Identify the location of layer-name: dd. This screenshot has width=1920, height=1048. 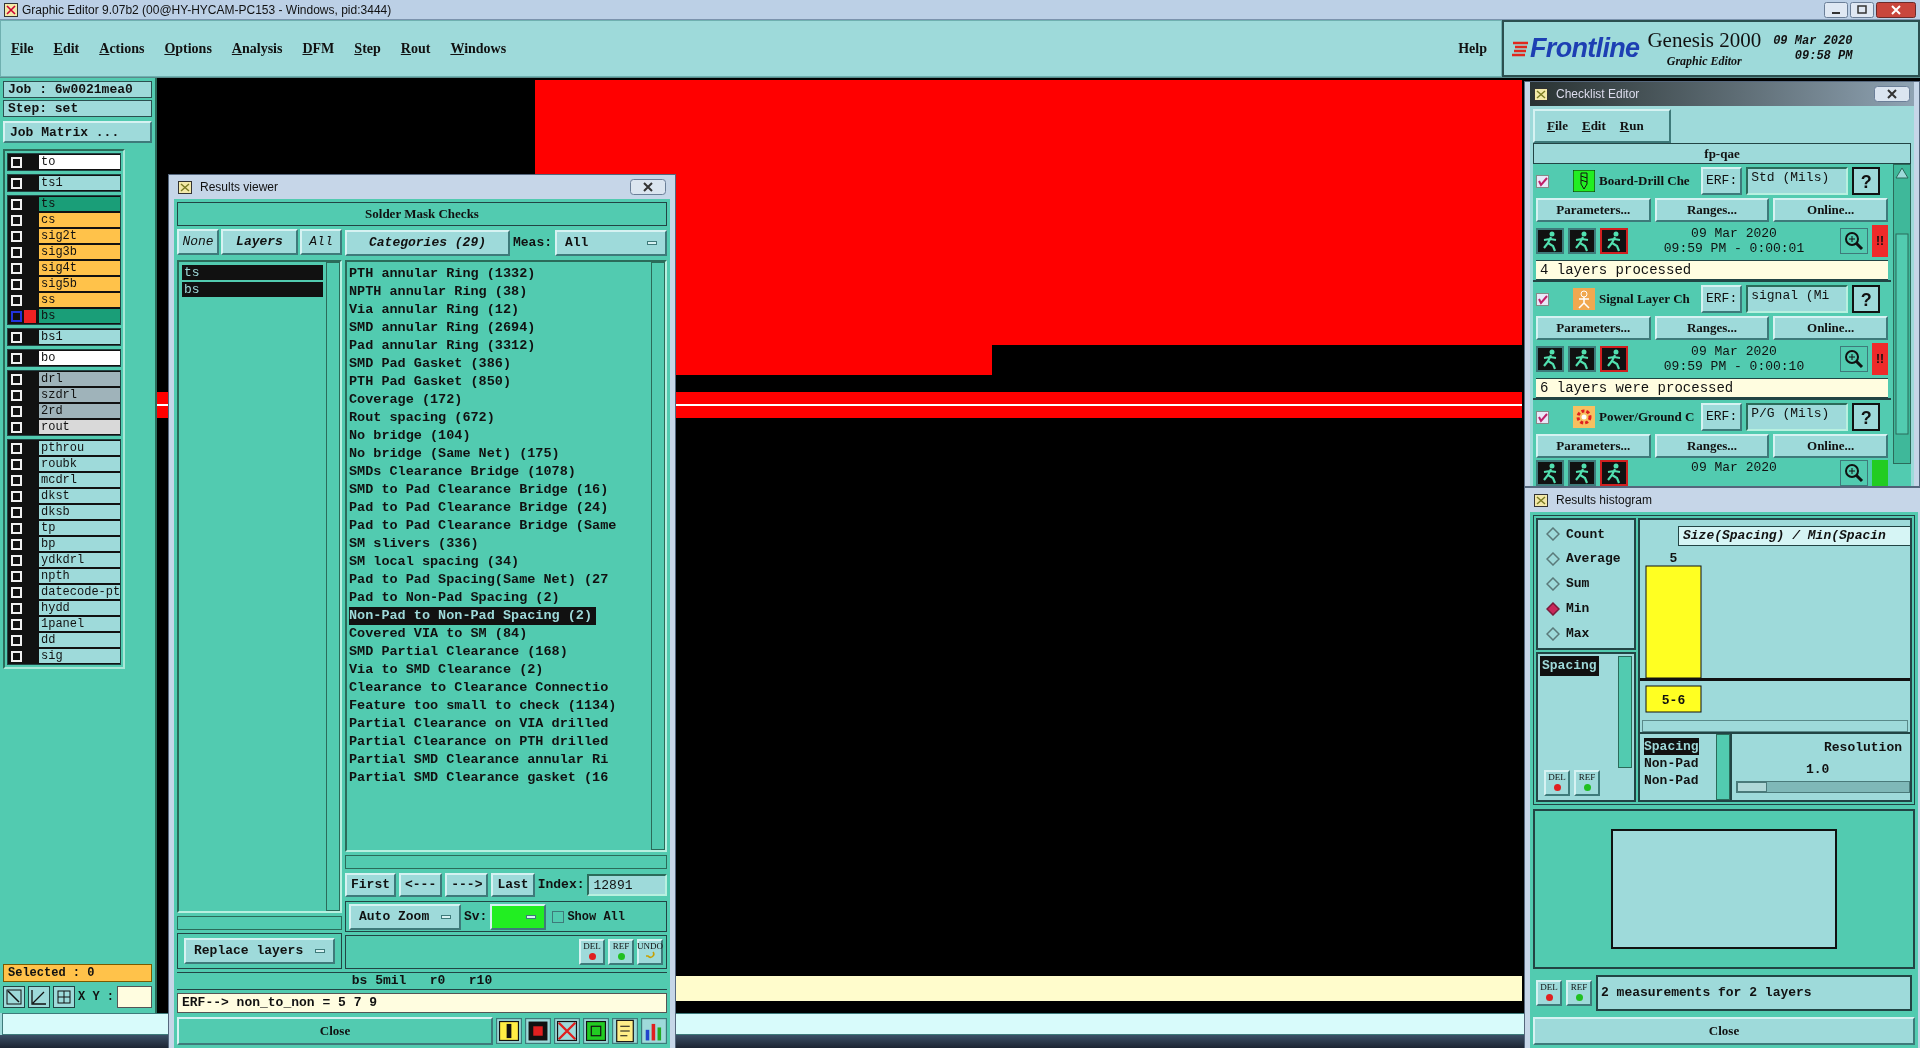
(79, 640).